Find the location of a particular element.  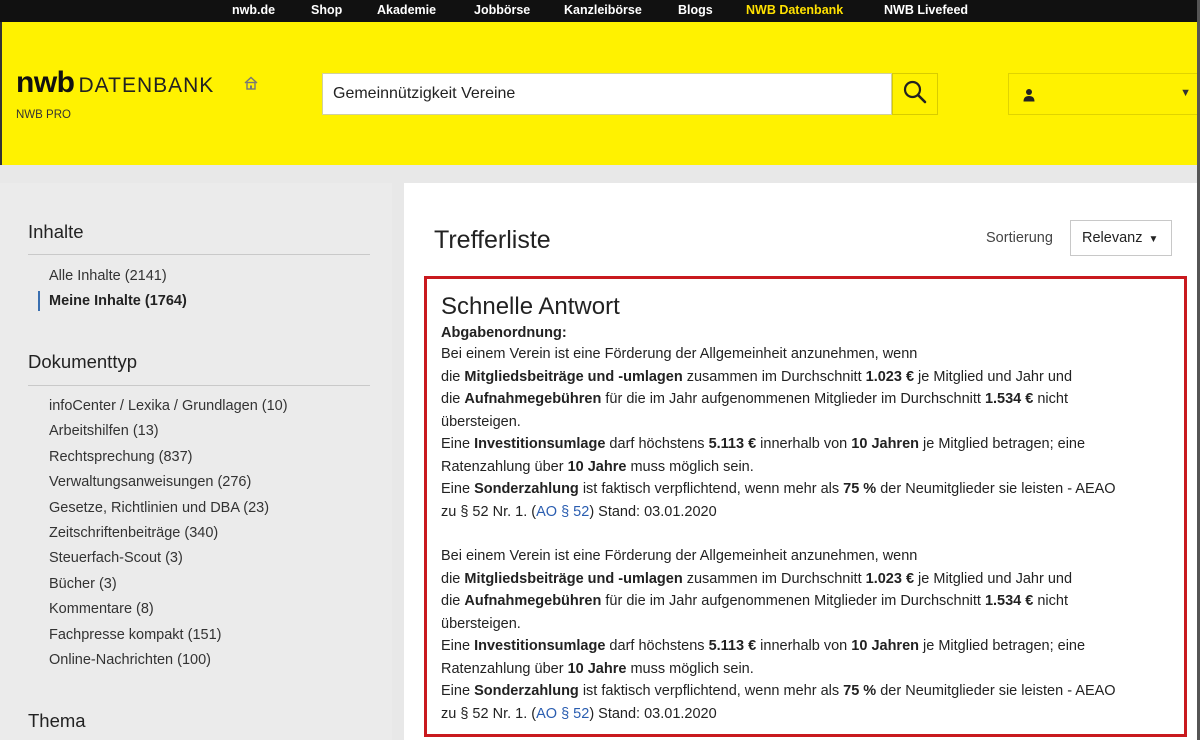

filter-arbeitshilfen: Arbeitshilfen (13) is located at coordinates (104, 431).